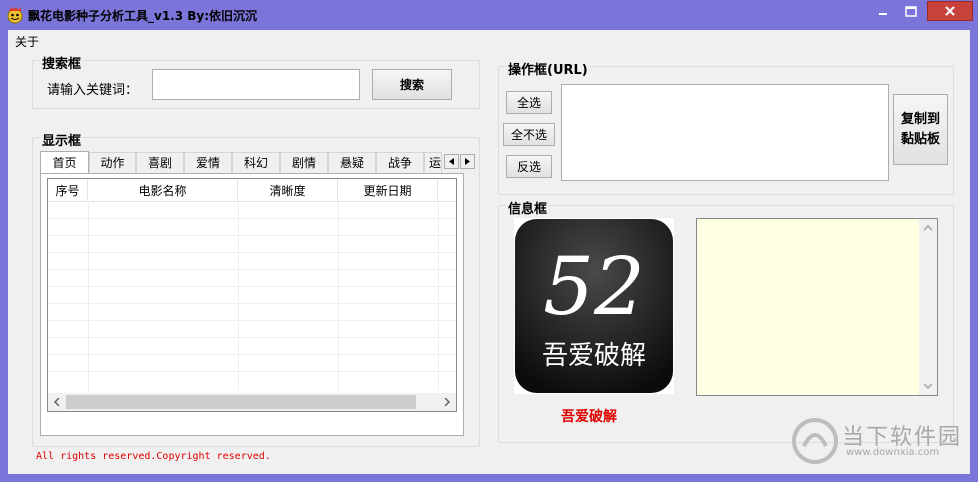 The width and height of the screenshot is (978, 482). I want to click on horizontal-scrollbar, so click(252, 402).